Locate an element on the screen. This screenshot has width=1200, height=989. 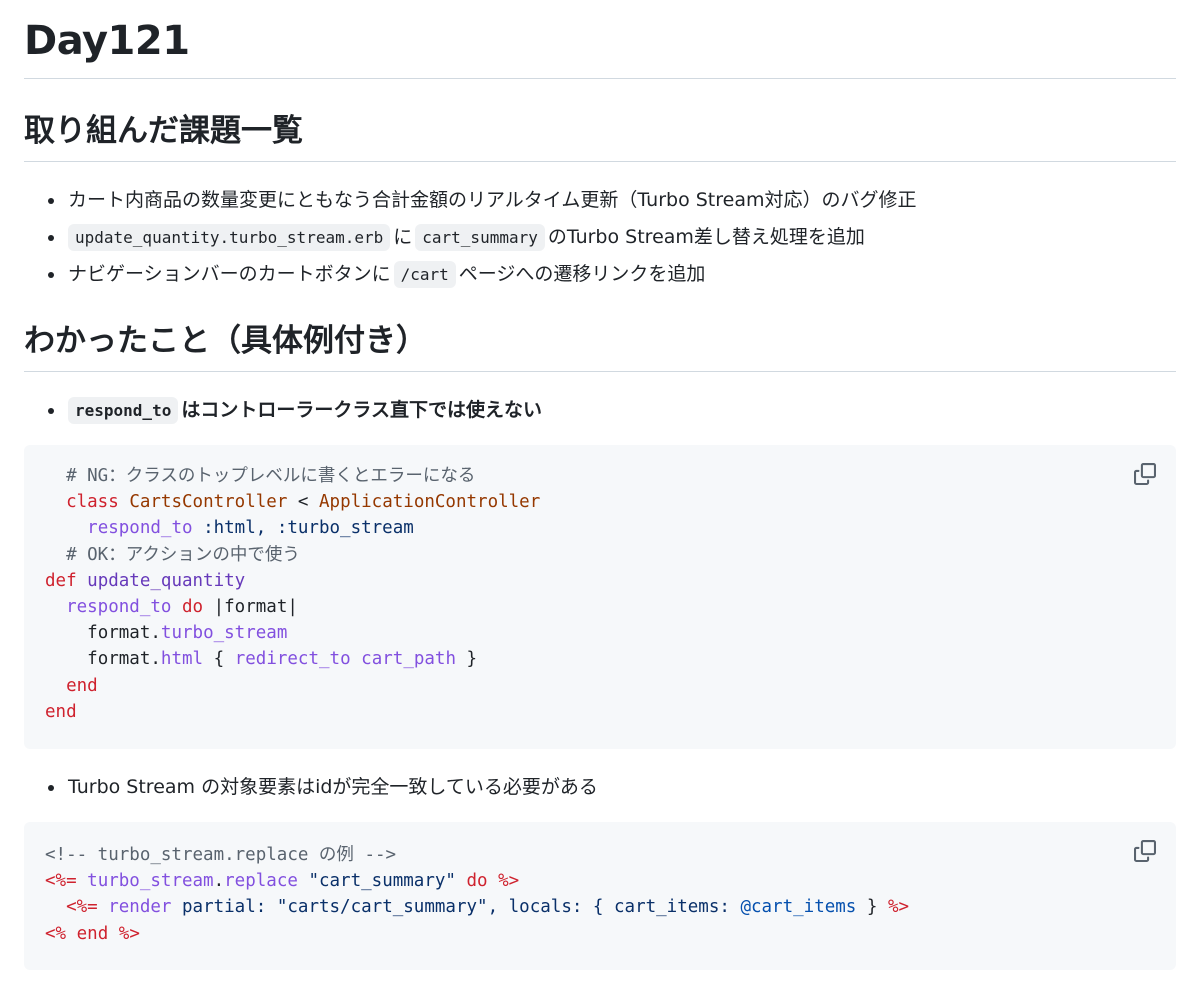
code-function: redirect_to is located at coordinates (292, 659).